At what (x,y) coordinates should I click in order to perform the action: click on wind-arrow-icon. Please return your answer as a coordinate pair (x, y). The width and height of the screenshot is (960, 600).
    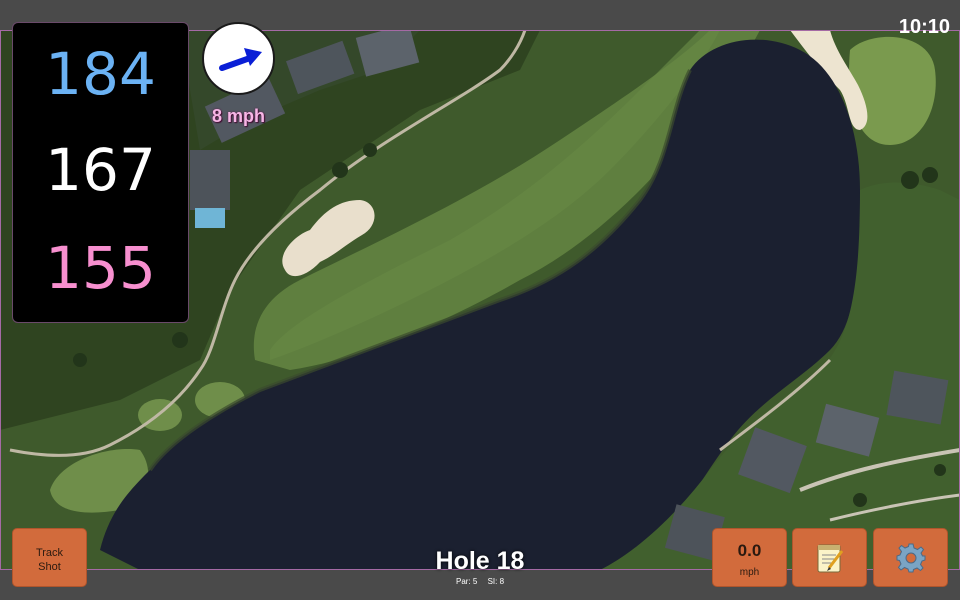
    Looking at the image, I should click on (240, 59).